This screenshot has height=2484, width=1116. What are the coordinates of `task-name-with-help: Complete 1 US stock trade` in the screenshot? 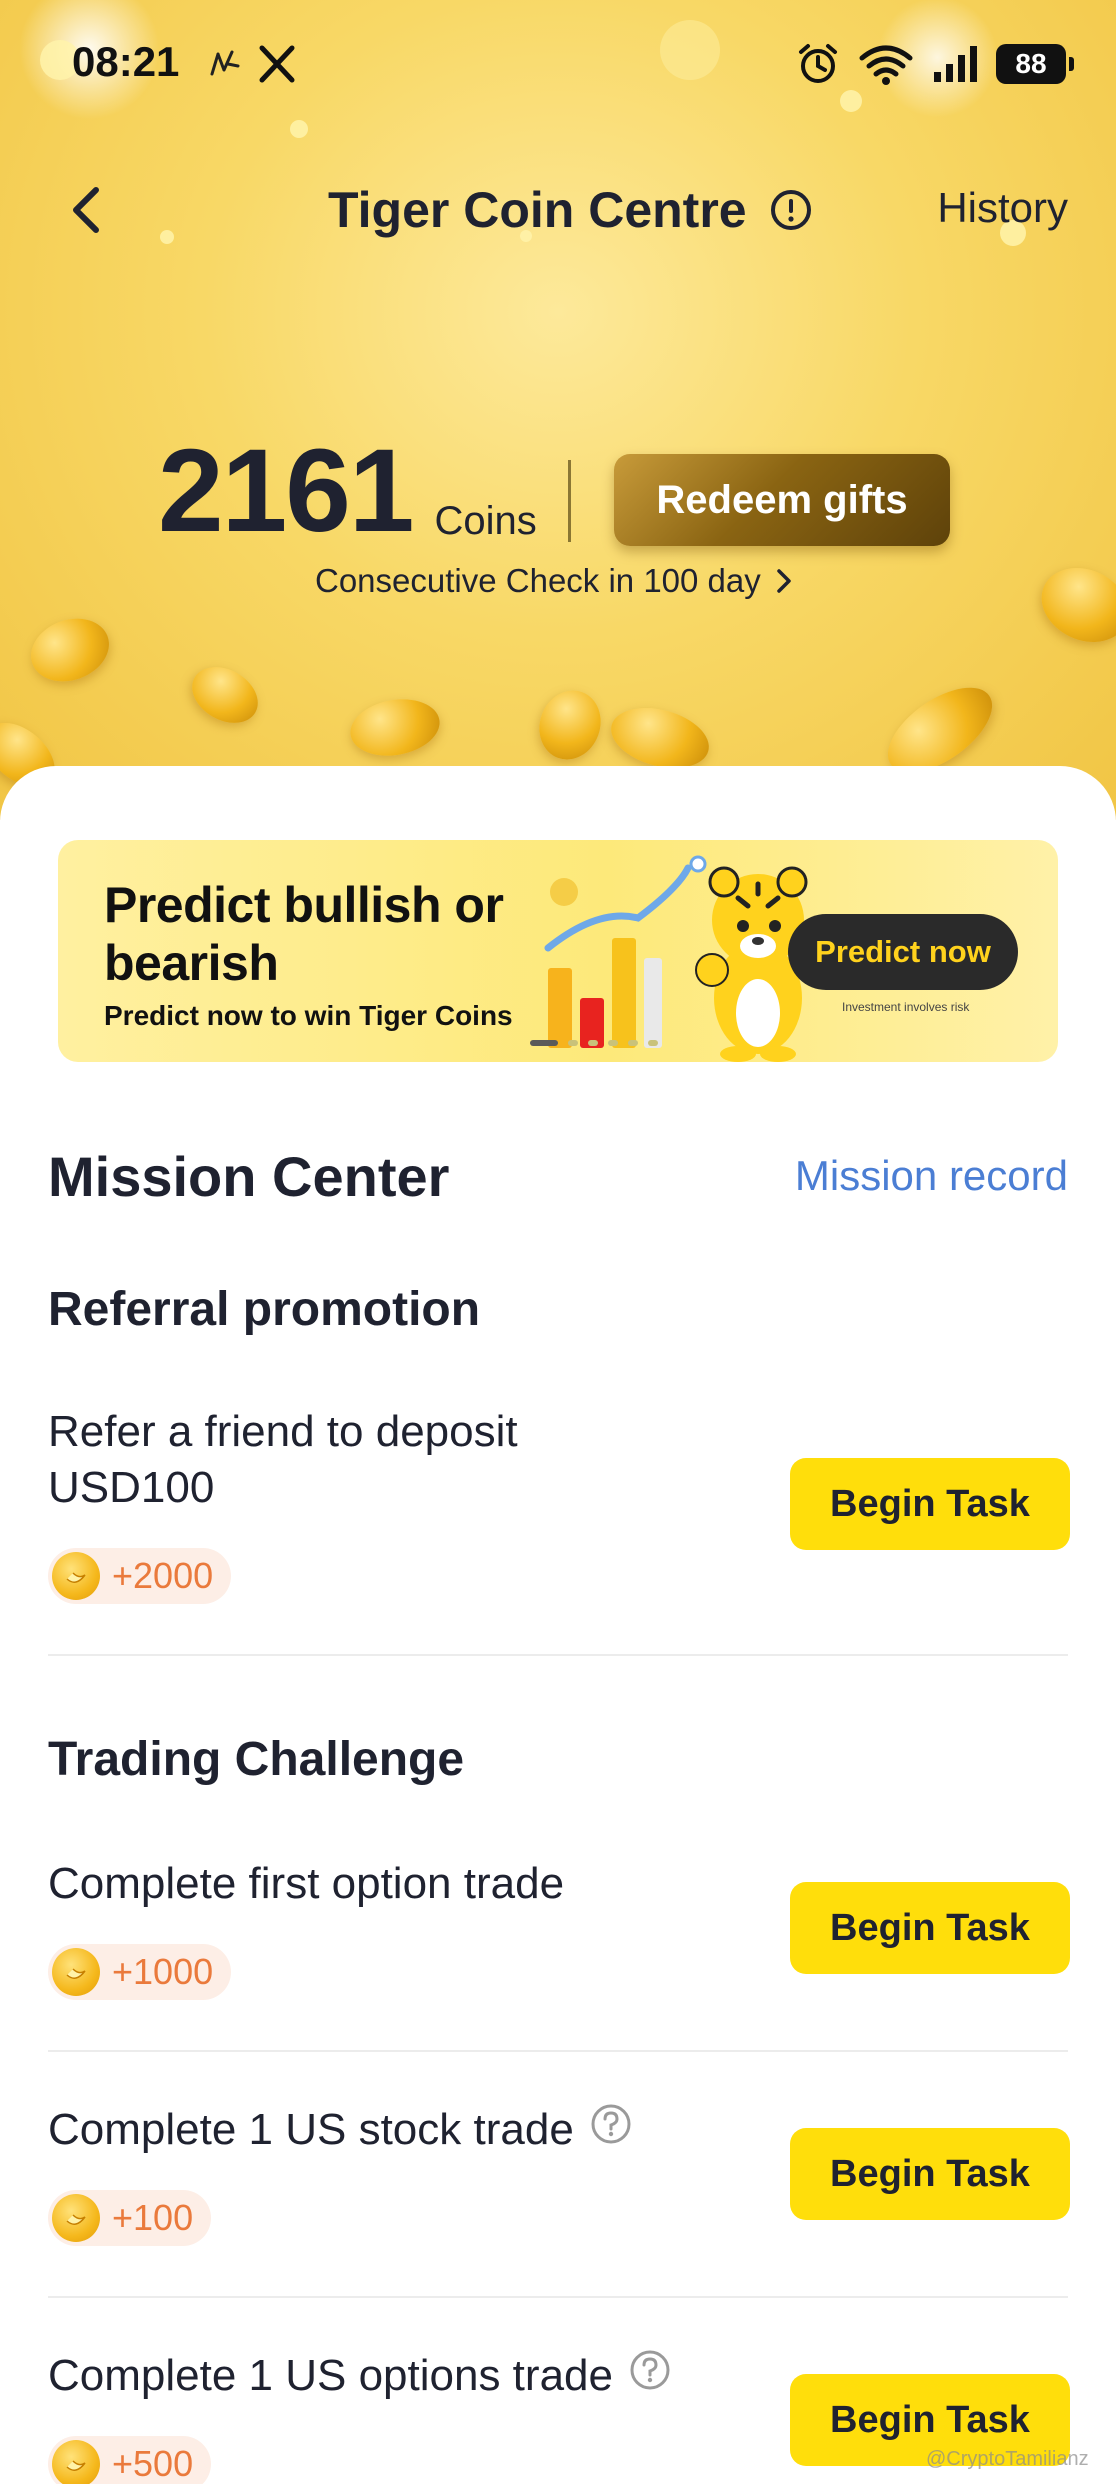 It's located at (340, 2130).